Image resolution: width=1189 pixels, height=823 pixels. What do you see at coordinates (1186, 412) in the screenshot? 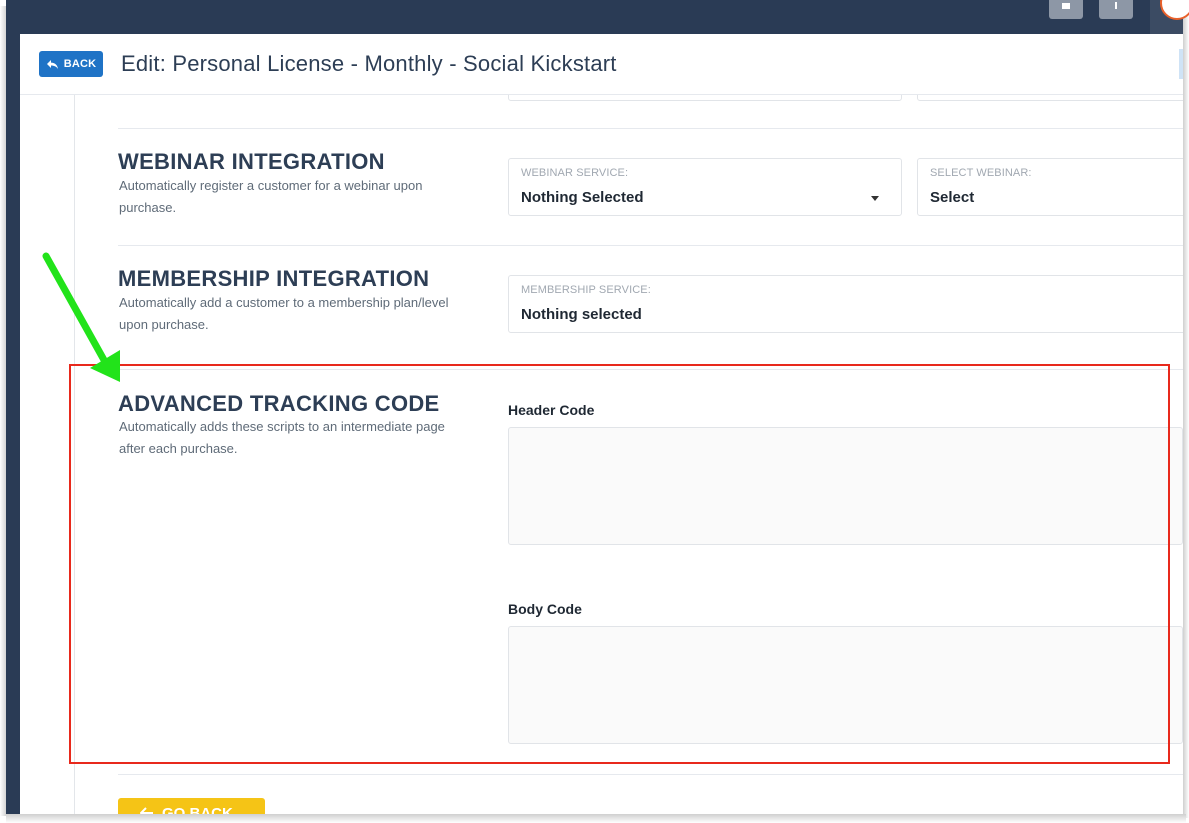
I see `window-shadow-right` at bounding box center [1186, 412].